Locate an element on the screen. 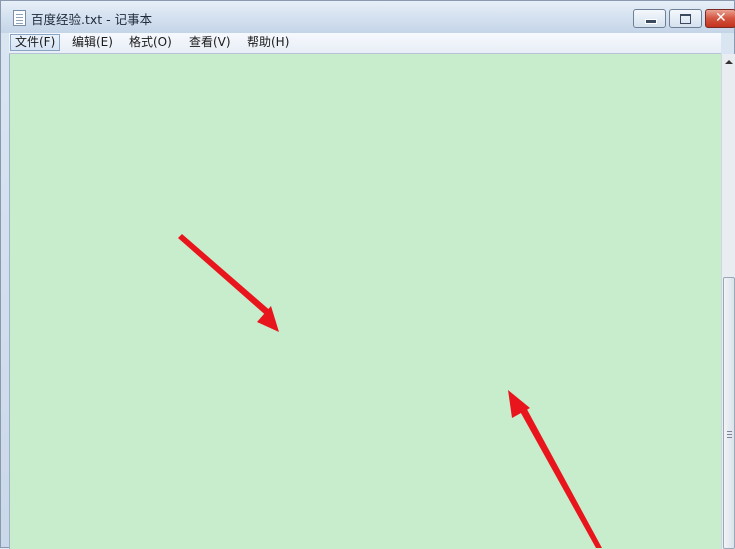 The height and width of the screenshot is (549, 735). menu-bar: 文件(F) 编辑(E) 格式(O) 查看(V) 帮助(H) is located at coordinates (365, 43).